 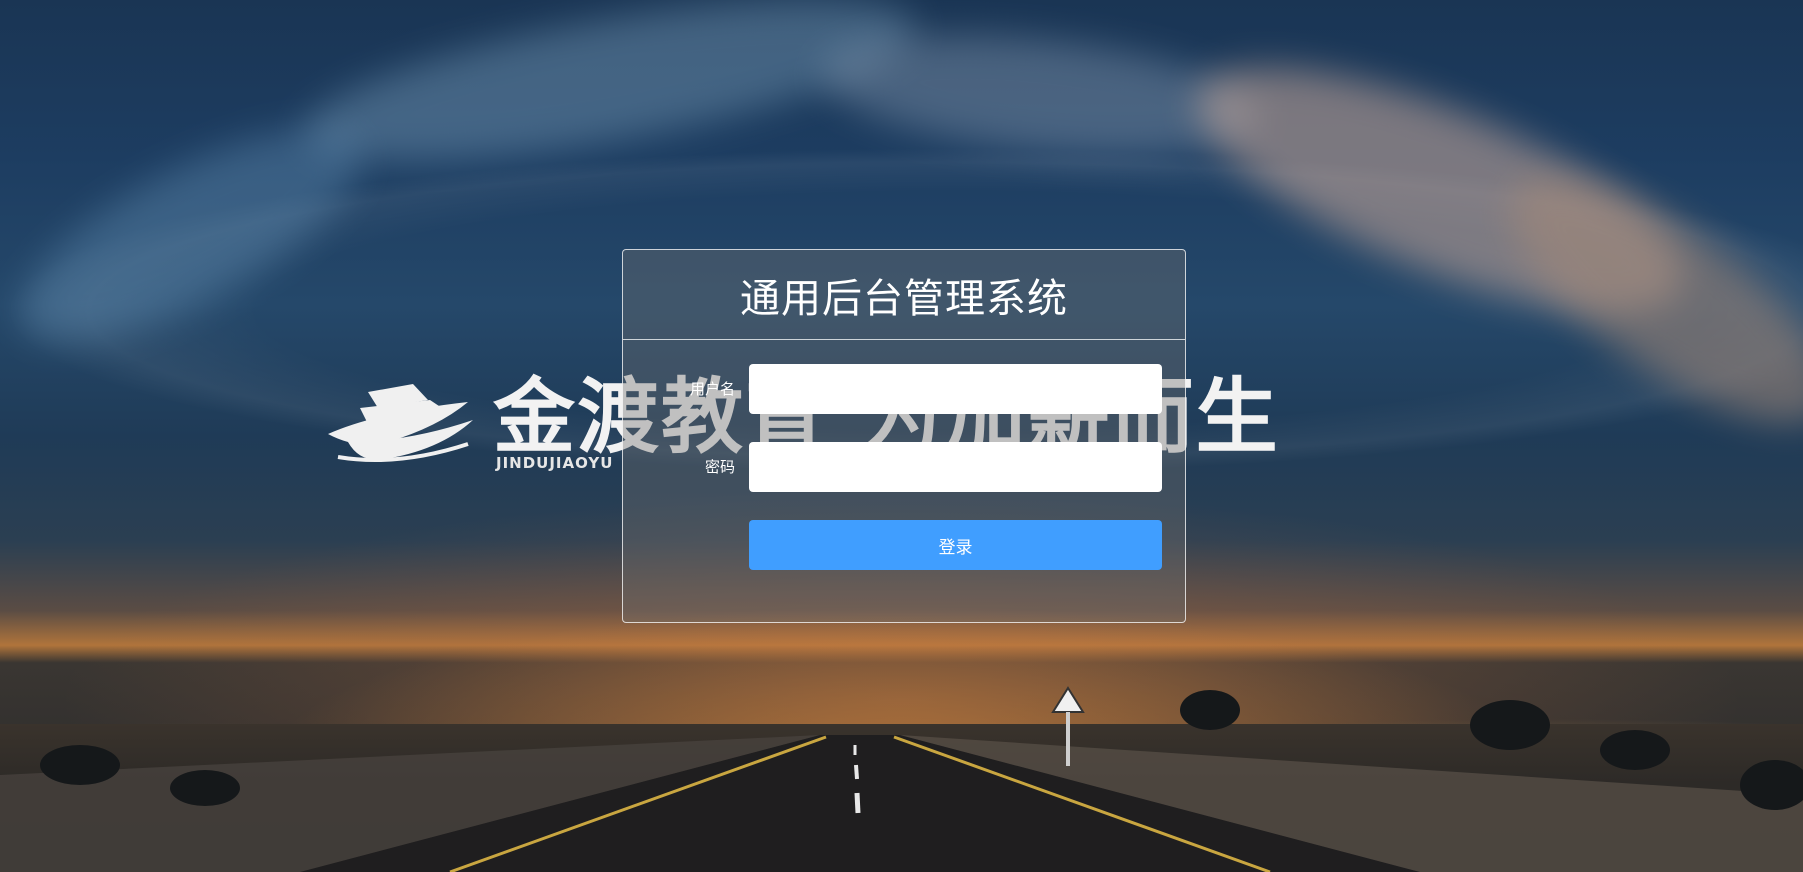 I want to click on login-panel: 通用后台管理系统 用户名 密码 登录, so click(x=904, y=436).